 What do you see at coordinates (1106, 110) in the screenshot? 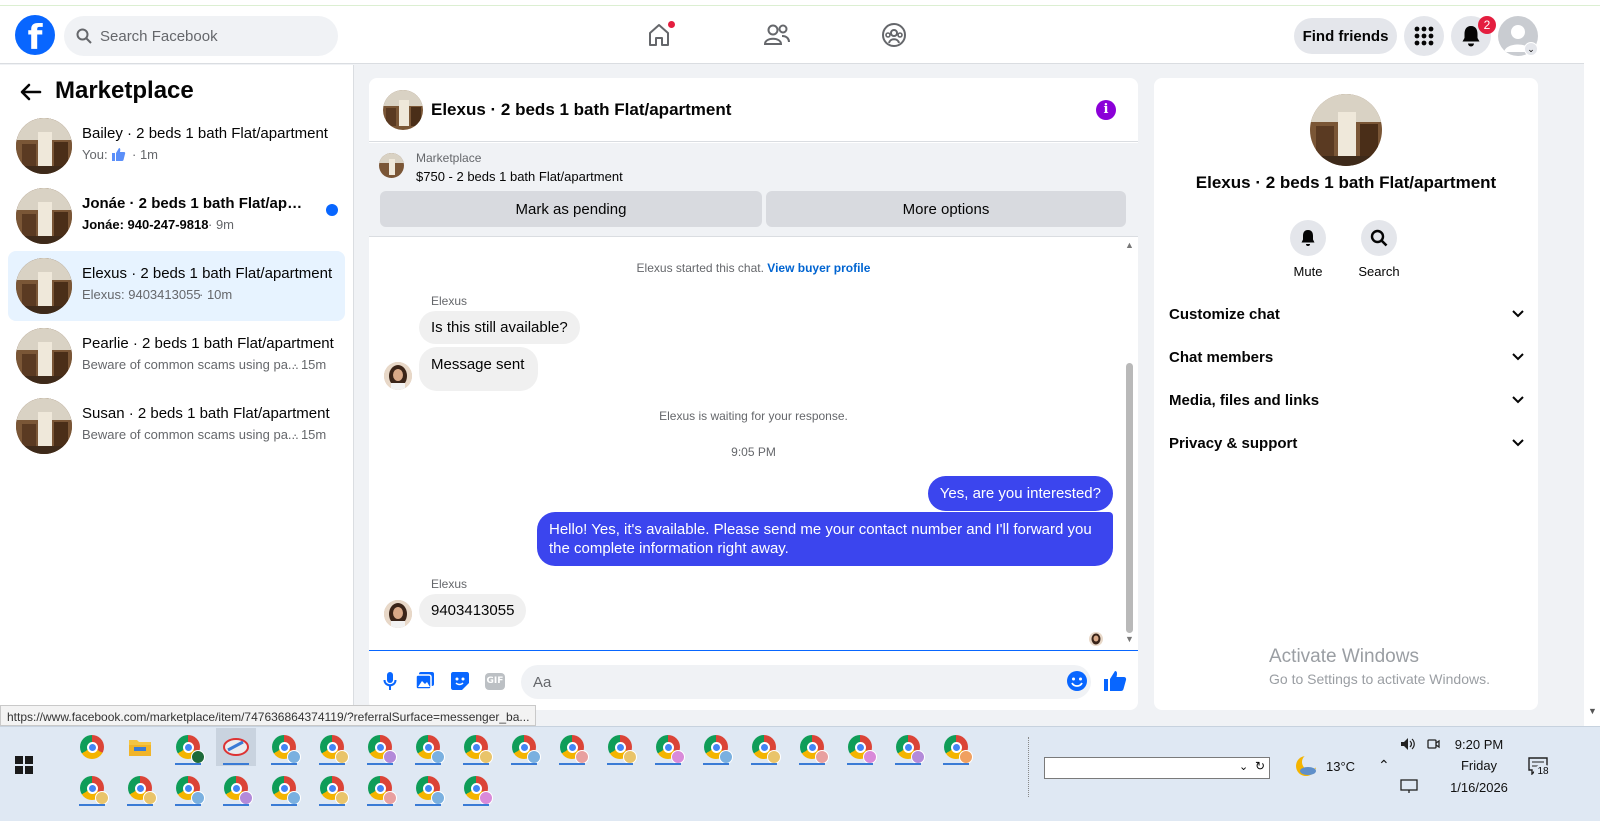
I see `info-icon: i` at bounding box center [1106, 110].